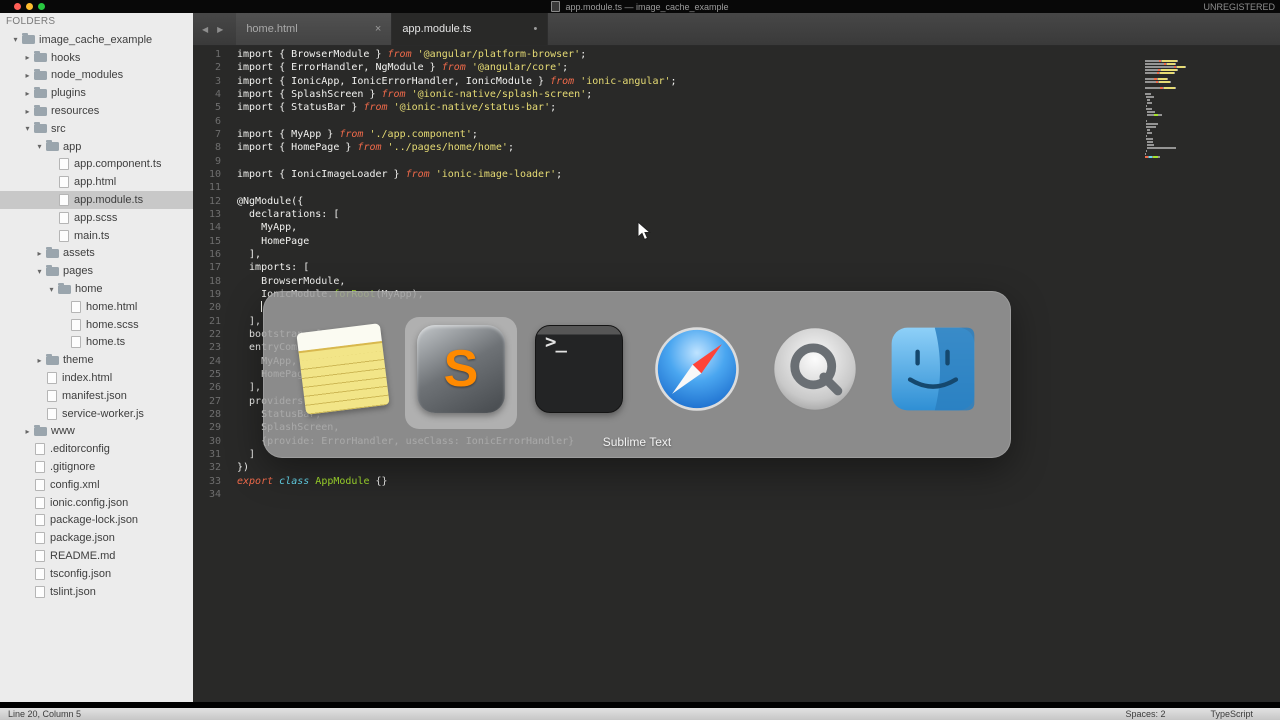 Image resolution: width=1280 pixels, height=720 pixels. What do you see at coordinates (96, 556) in the screenshot?
I see `sidebar-item-readme-md: README.md` at bounding box center [96, 556].